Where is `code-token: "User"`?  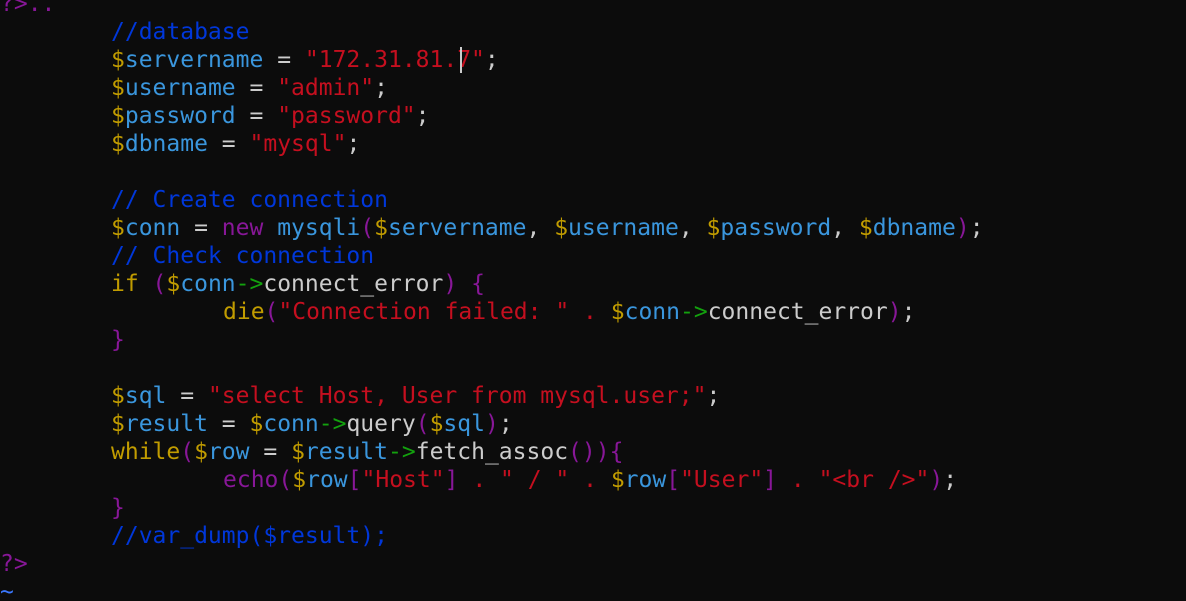 code-token: "User" is located at coordinates (722, 480).